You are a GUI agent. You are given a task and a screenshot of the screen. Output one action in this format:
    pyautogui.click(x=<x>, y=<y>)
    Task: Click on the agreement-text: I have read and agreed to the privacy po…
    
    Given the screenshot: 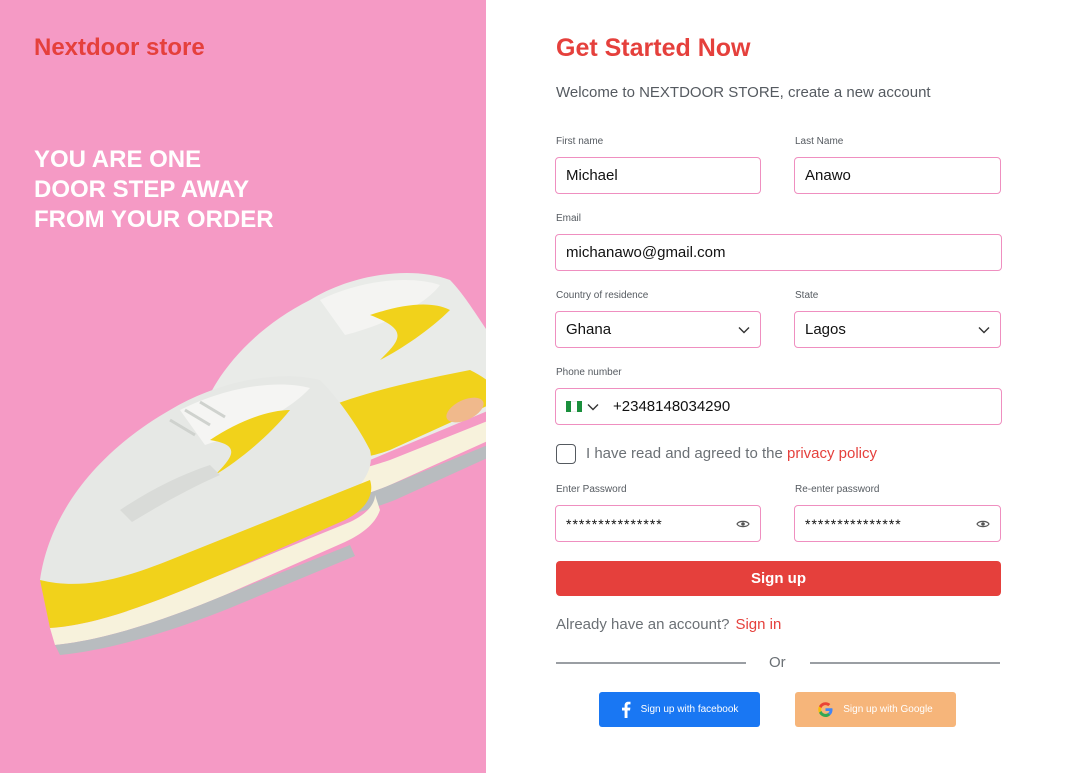 What is the action you would take?
    pyautogui.click(x=731, y=453)
    